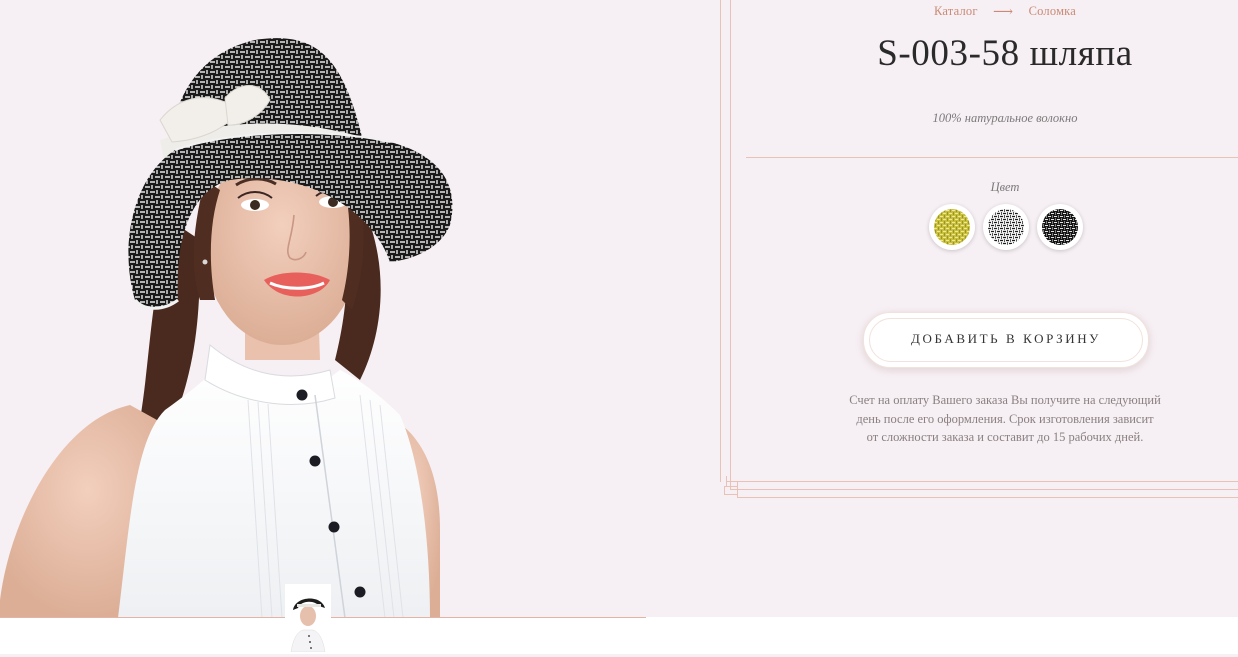 Image resolution: width=1238 pixels, height=657 pixels. Describe the element at coordinates (619, 635) in the screenshot. I see `thumbnail-strip` at that location.